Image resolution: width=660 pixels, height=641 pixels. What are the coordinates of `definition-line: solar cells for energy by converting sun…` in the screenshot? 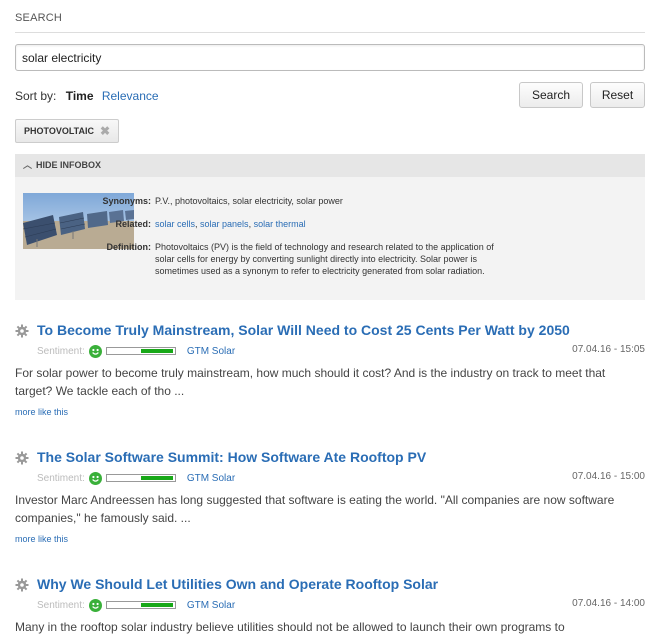 It's located at (316, 259).